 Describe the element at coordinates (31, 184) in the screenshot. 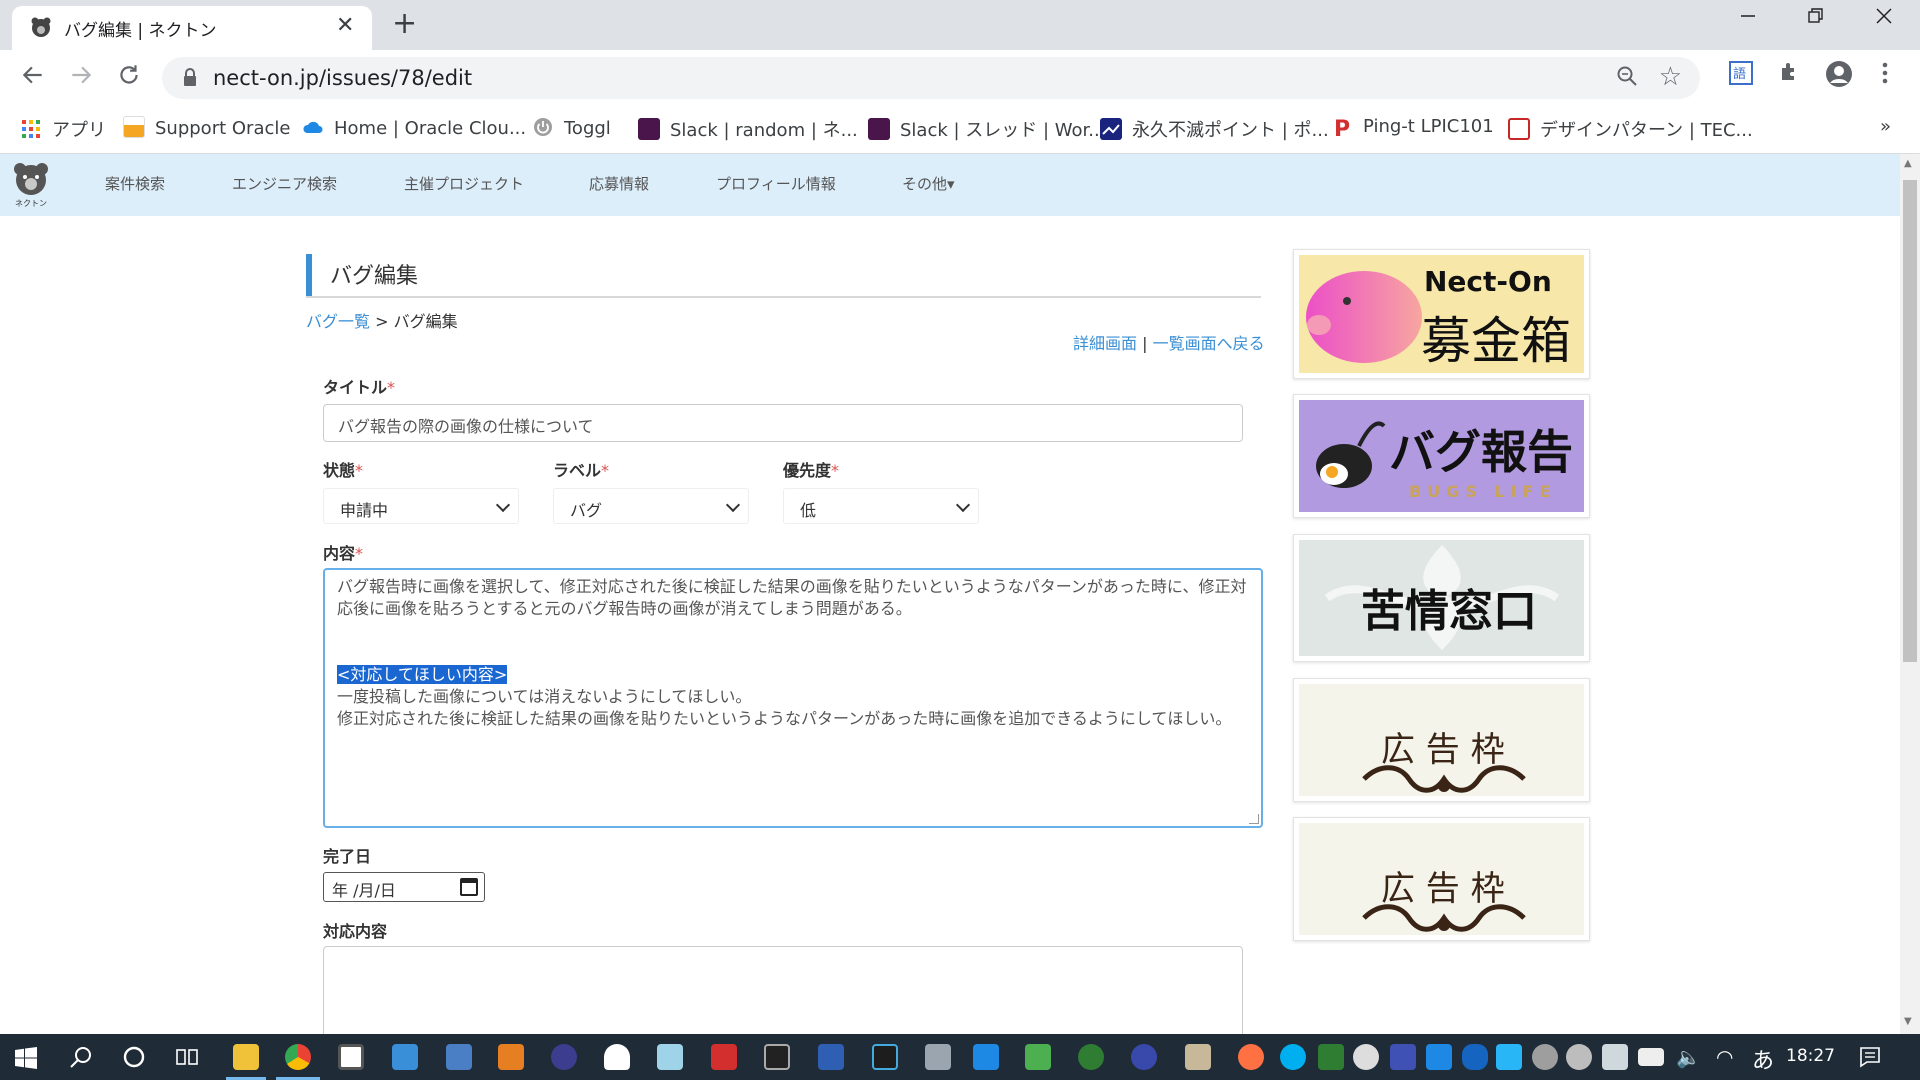

I see `nect-on-logo-icon: ネクトン` at that location.